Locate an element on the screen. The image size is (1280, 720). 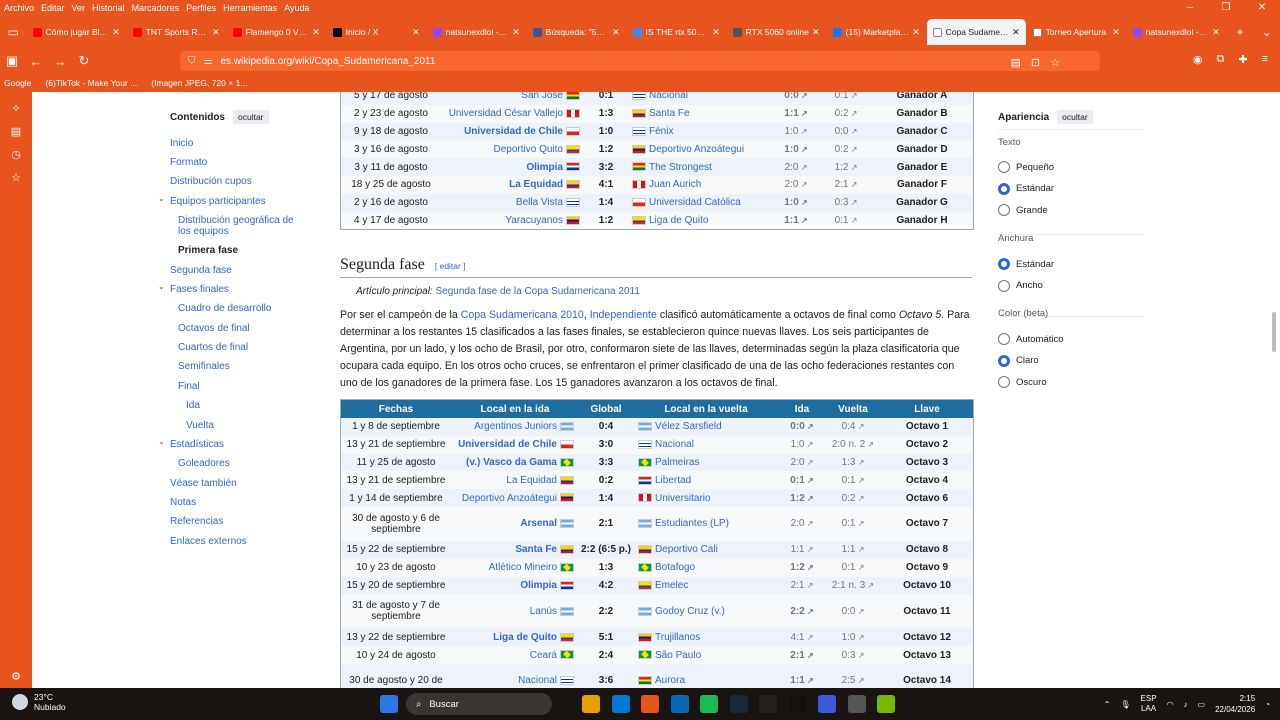
browser-tab: IS THE rtx 5060 ti ✕ is located at coordinates (676, 32).